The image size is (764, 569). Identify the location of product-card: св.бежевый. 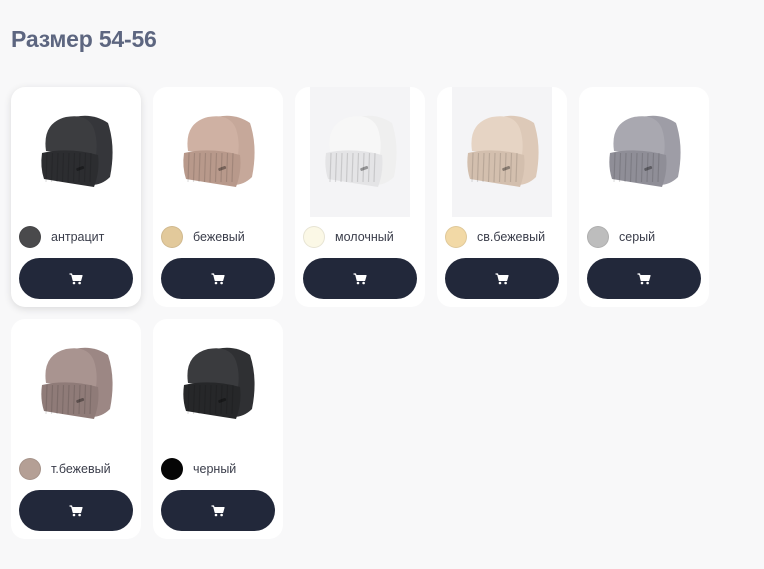
(502, 197).